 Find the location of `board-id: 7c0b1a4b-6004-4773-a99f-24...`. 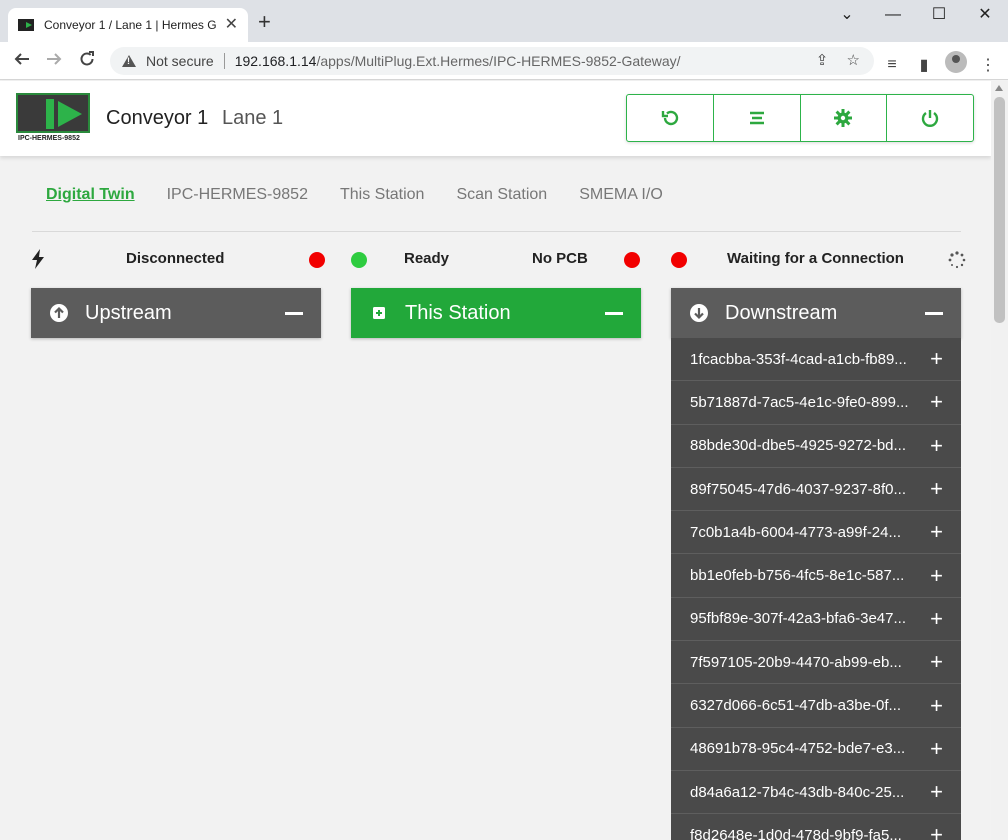

board-id: 7c0b1a4b-6004-4773-a99f-24... is located at coordinates (795, 532).